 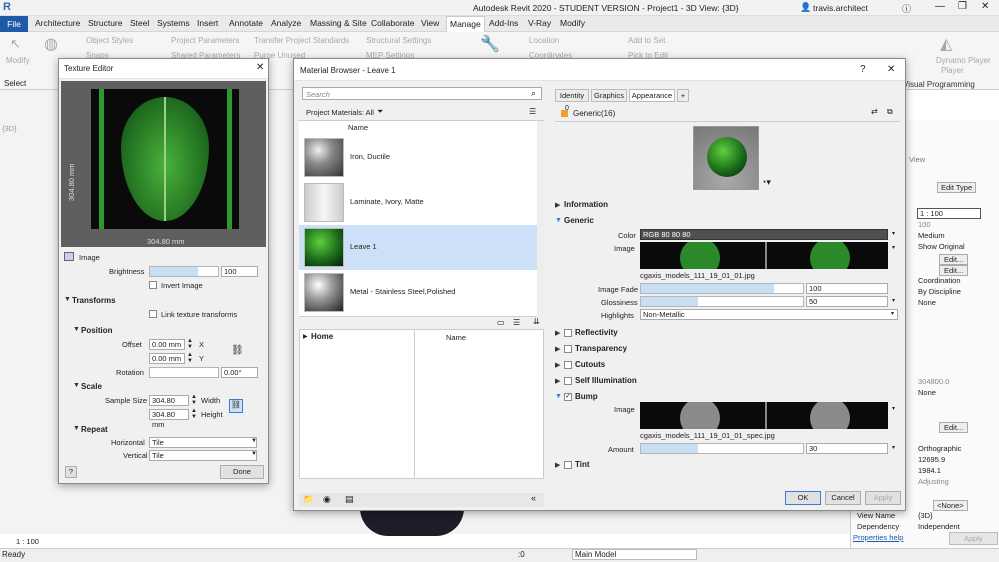 What do you see at coordinates (544, 40) in the screenshot?
I see `ribbon-location: Location` at bounding box center [544, 40].